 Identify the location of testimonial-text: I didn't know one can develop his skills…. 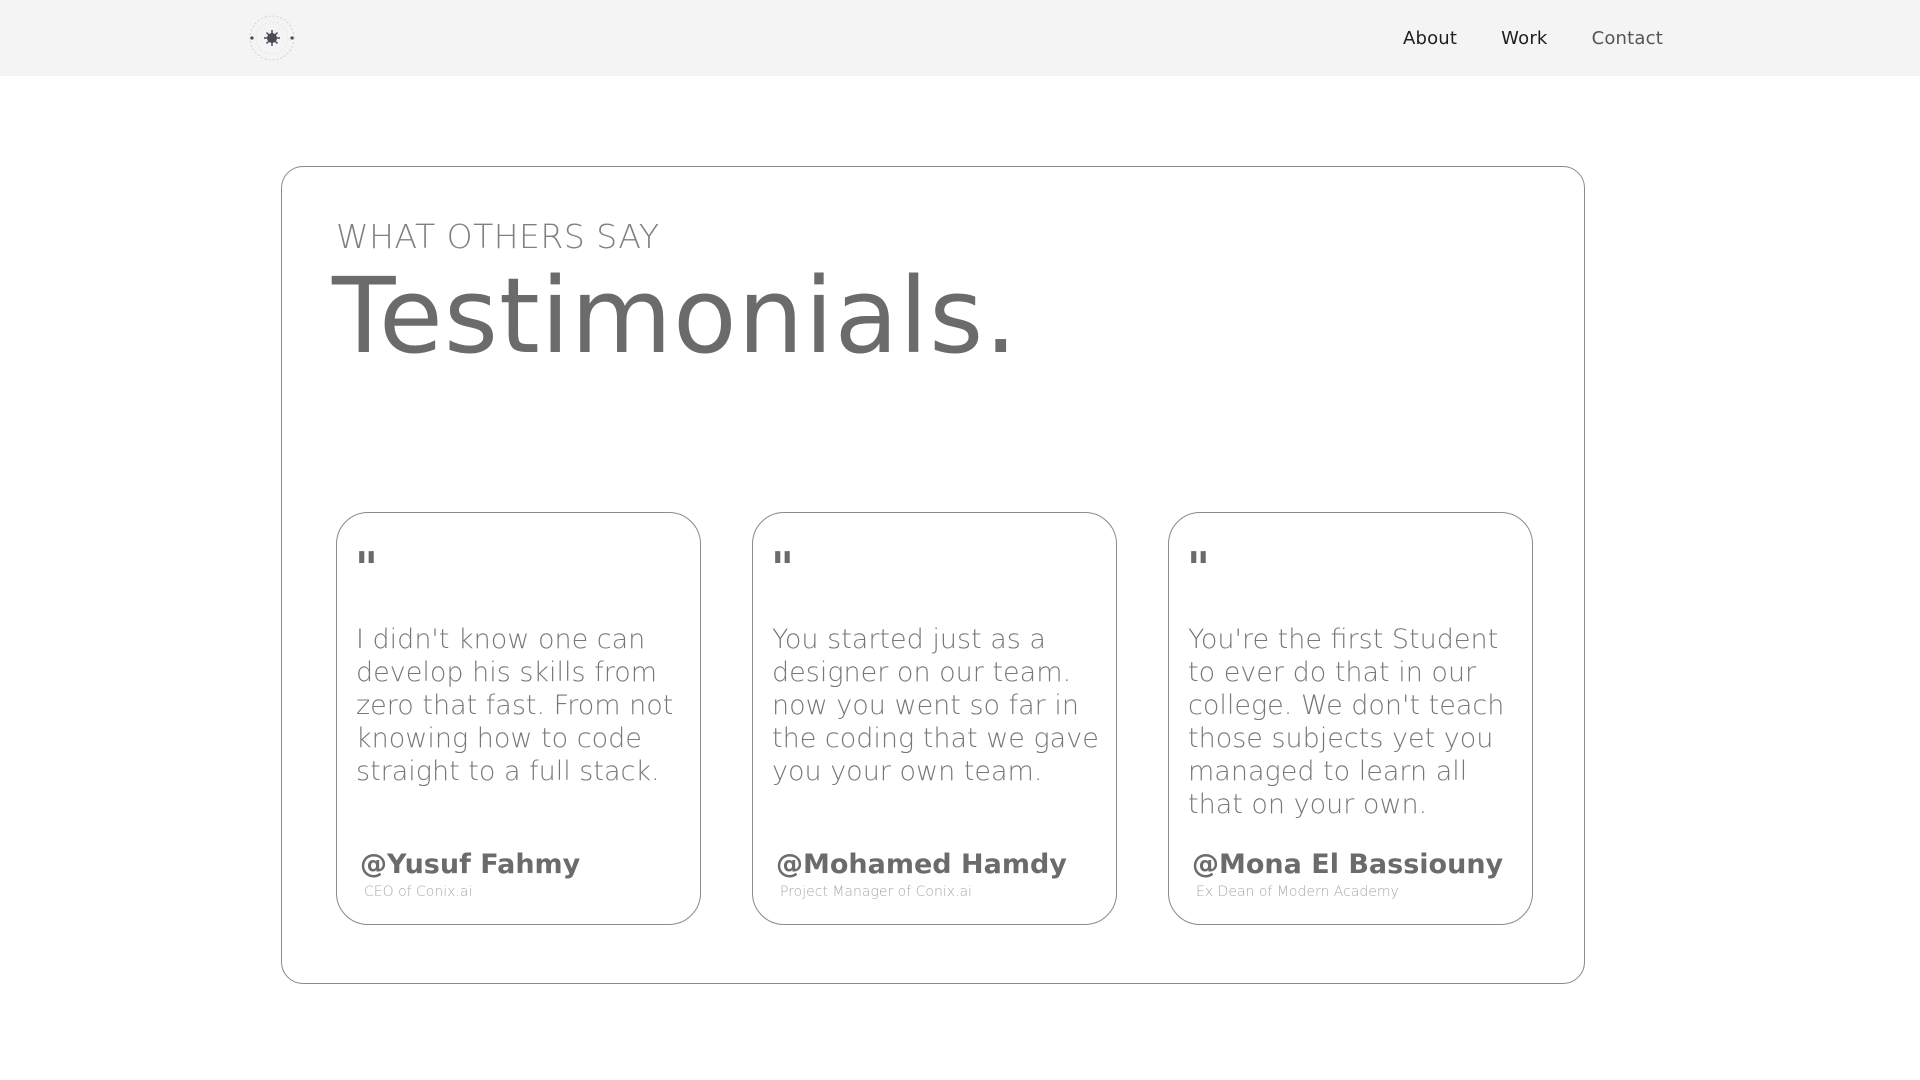
(515, 705).